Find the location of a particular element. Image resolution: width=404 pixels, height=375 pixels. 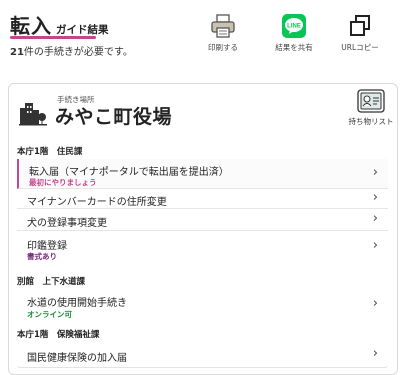

procedure-count-suffix: 件の手続きが必要です。 is located at coordinates (78, 52).